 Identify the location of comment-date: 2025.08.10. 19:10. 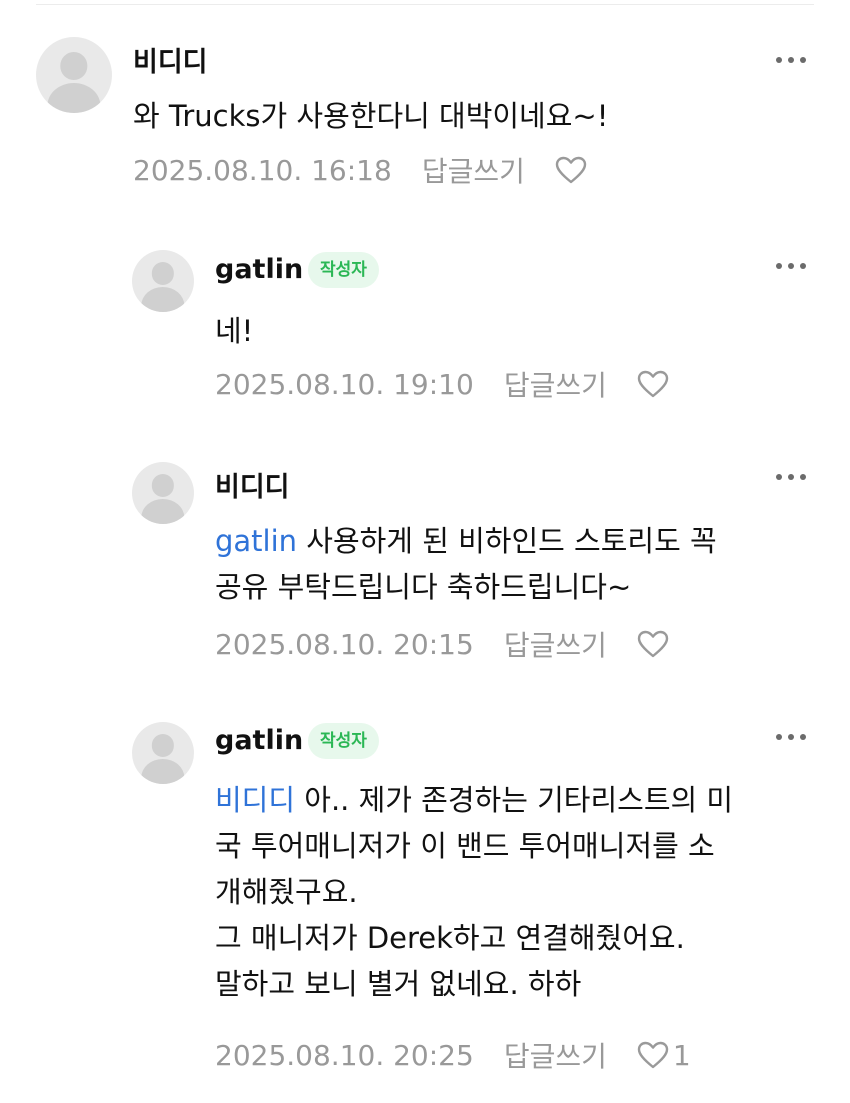
(344, 384).